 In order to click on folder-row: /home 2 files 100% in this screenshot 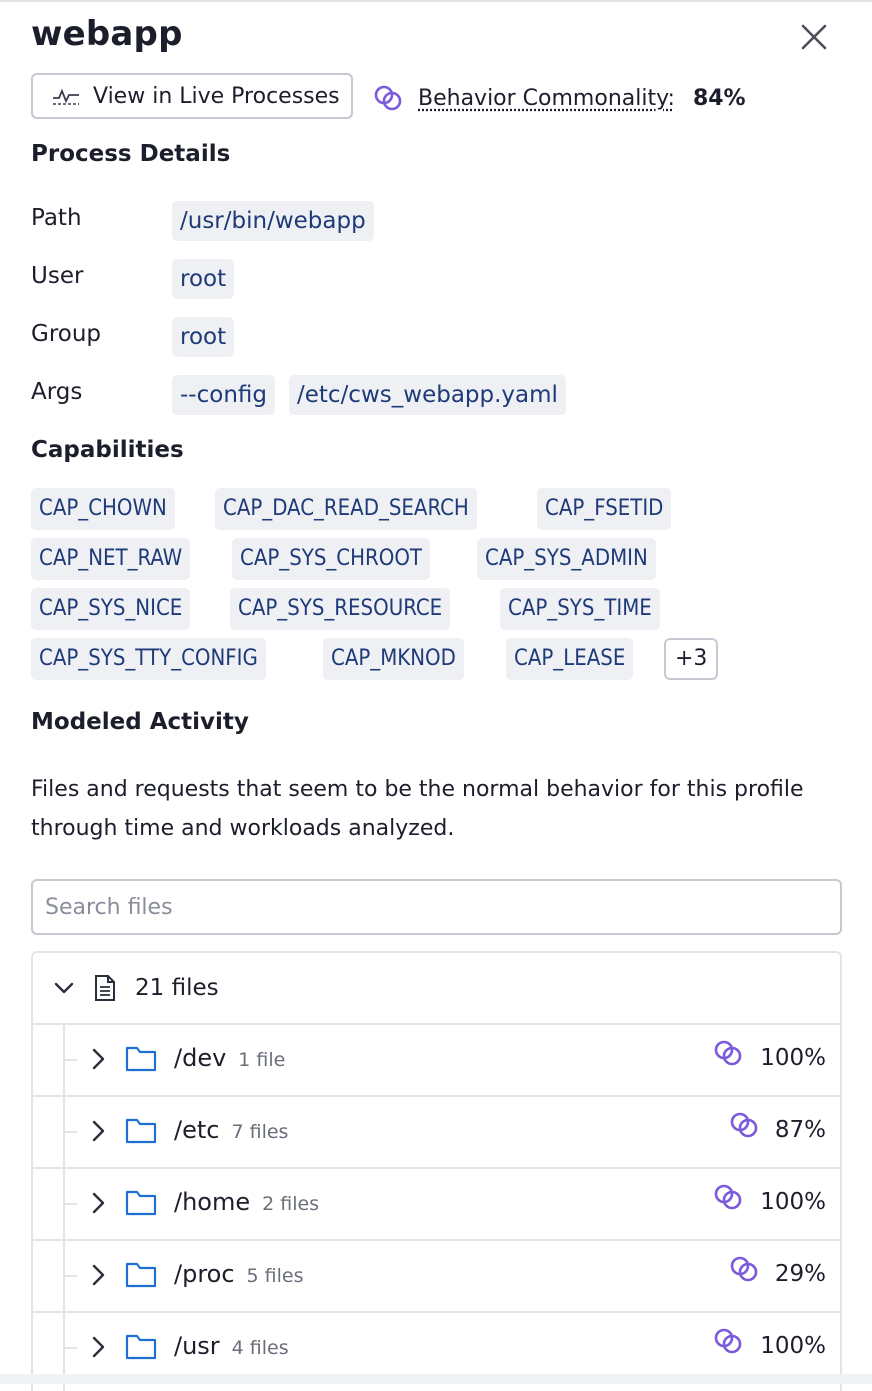, I will do `click(436, 1203)`.